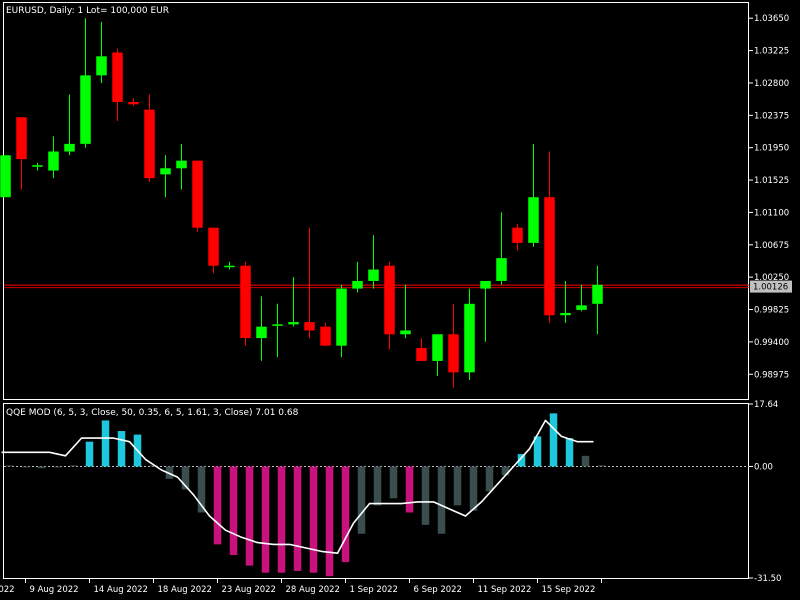 The height and width of the screenshot is (600, 800). What do you see at coordinates (438, 590) in the screenshot?
I see `date-label: 6 Sep 2022` at bounding box center [438, 590].